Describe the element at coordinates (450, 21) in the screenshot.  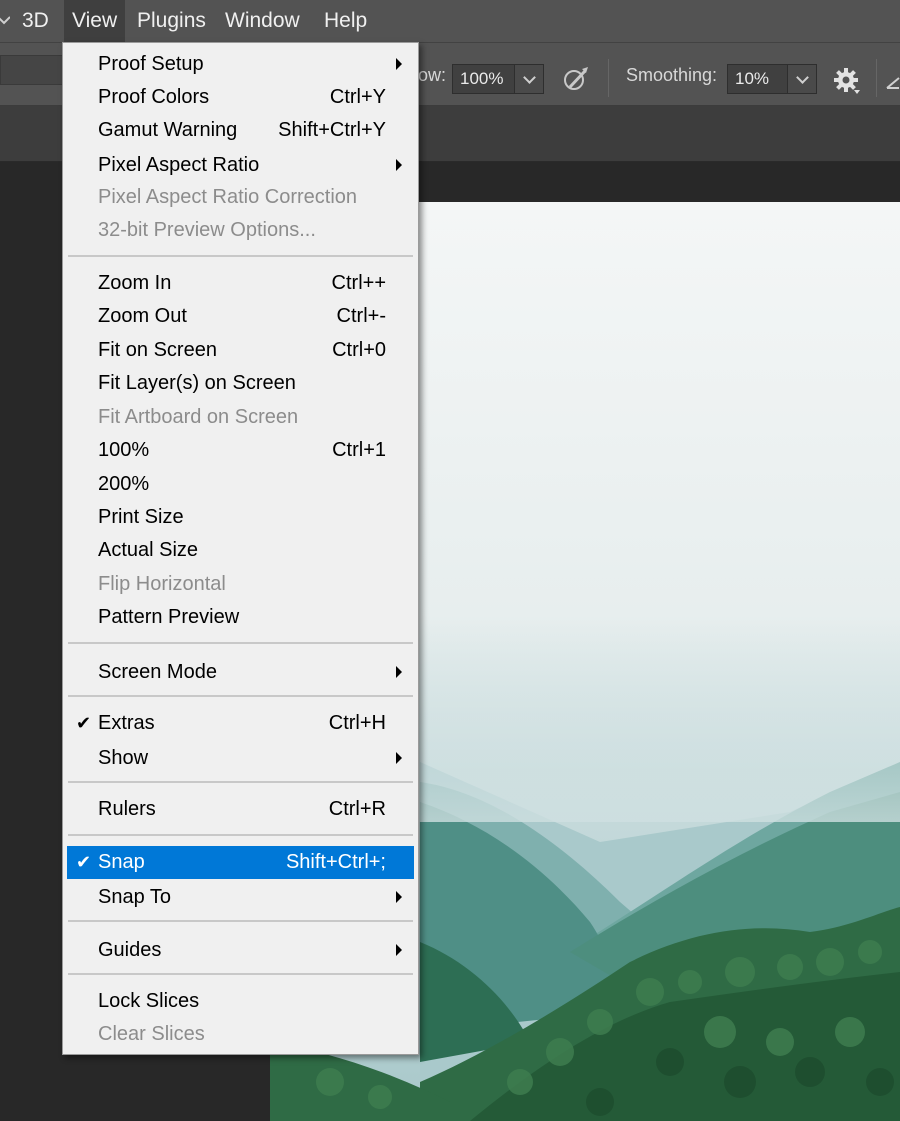
I see `menubar: 3D View Plugins Window Help` at that location.